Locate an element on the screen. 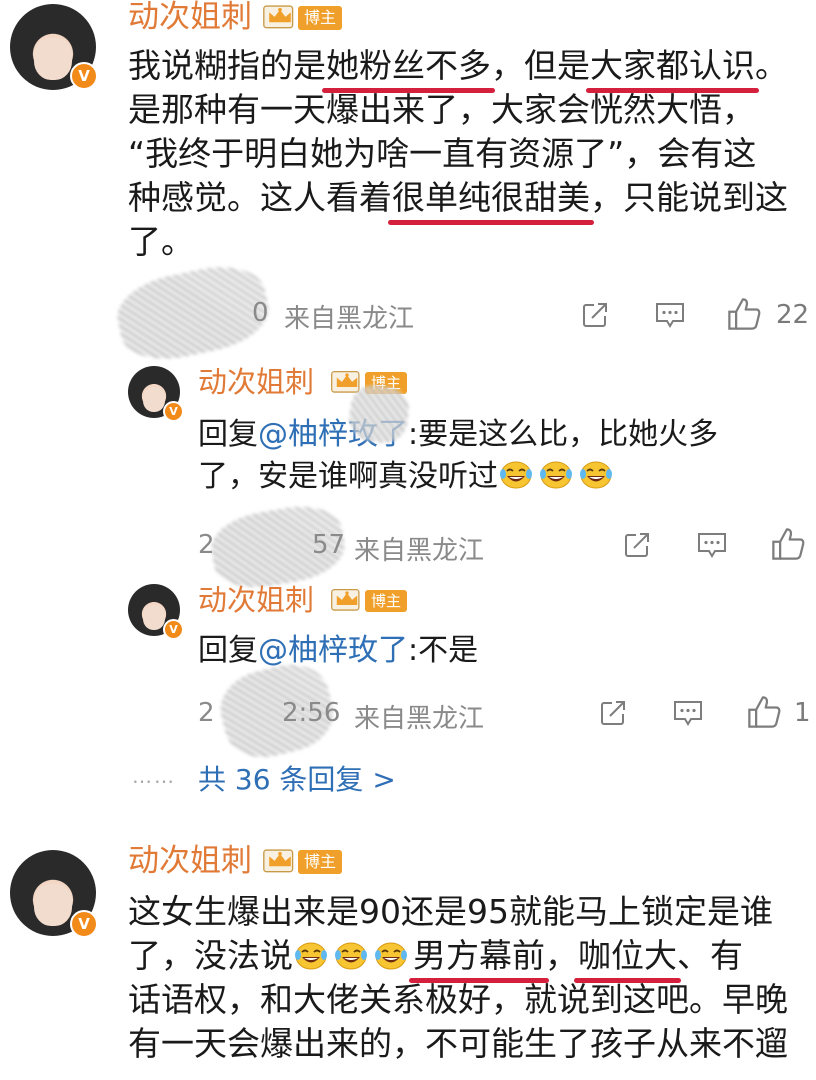  timestamp-tail: 0 is located at coordinates (260, 313).